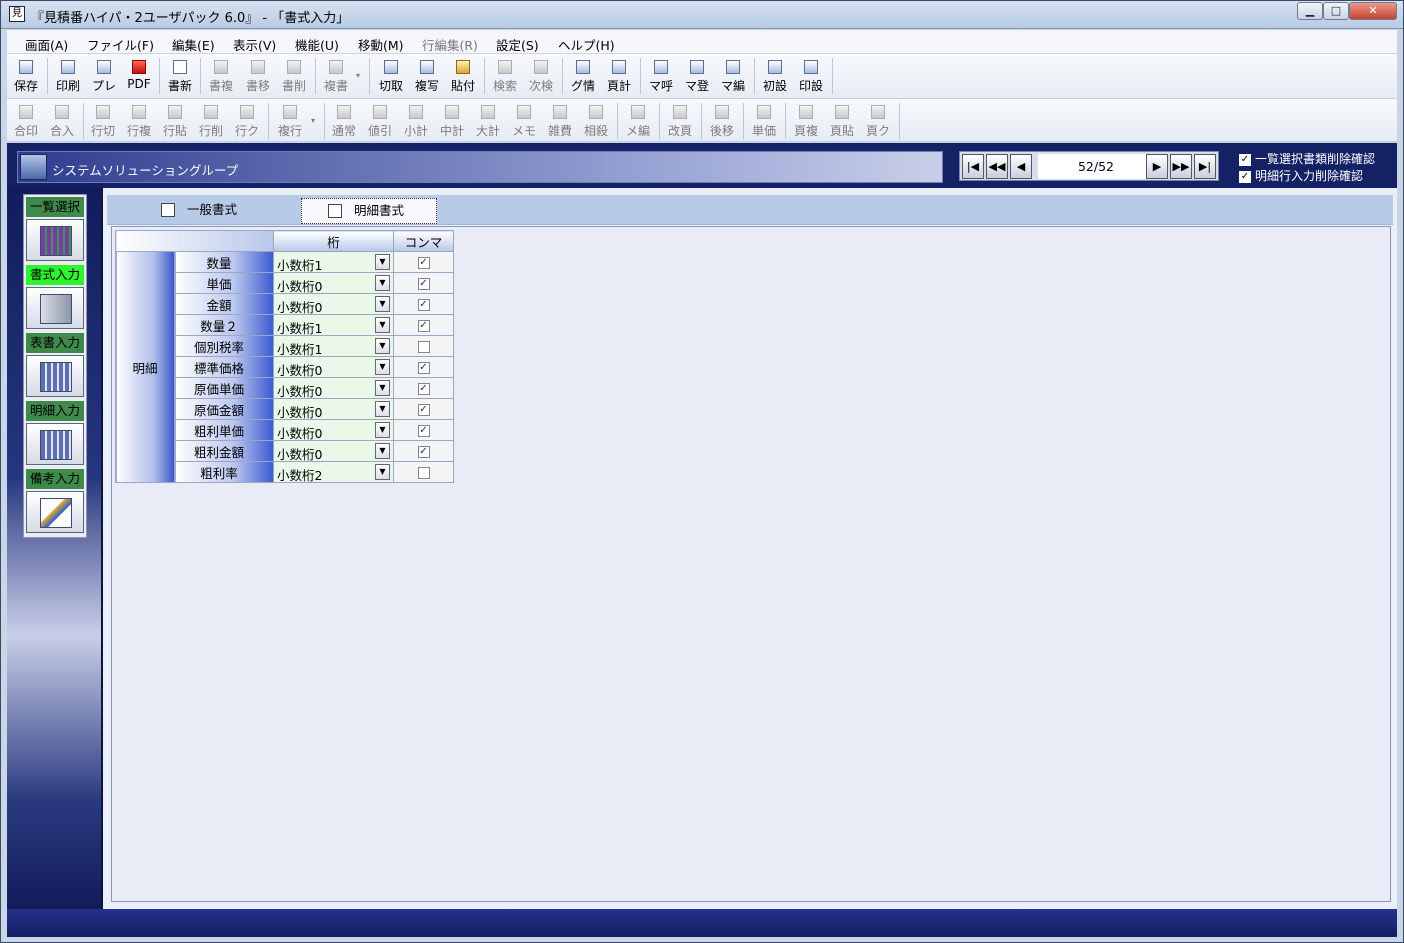  Describe the element at coordinates (1307, 158) in the screenshot. I see `confirm-list-delete-checkbox: ✓ 一覧選択書類削除確認` at that location.